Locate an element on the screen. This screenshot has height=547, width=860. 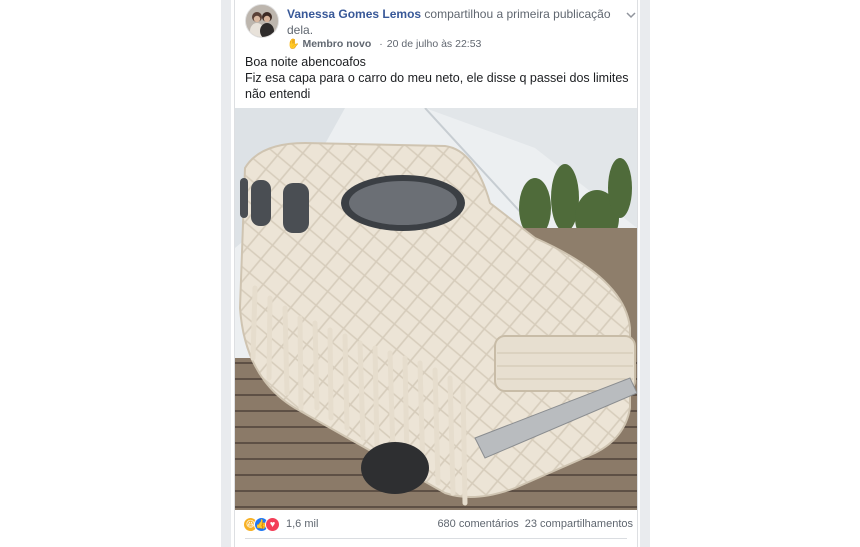
reaction-summary: 😆 👍 ♥ 1,6 mil is located at coordinates (280, 524).